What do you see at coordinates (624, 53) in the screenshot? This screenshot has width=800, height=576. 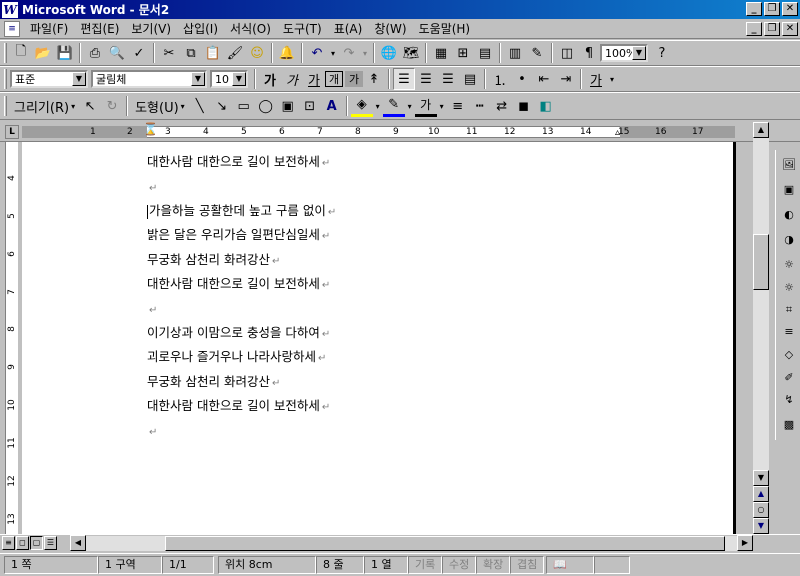 I see `zoom-select: 100% ▼` at bounding box center [624, 53].